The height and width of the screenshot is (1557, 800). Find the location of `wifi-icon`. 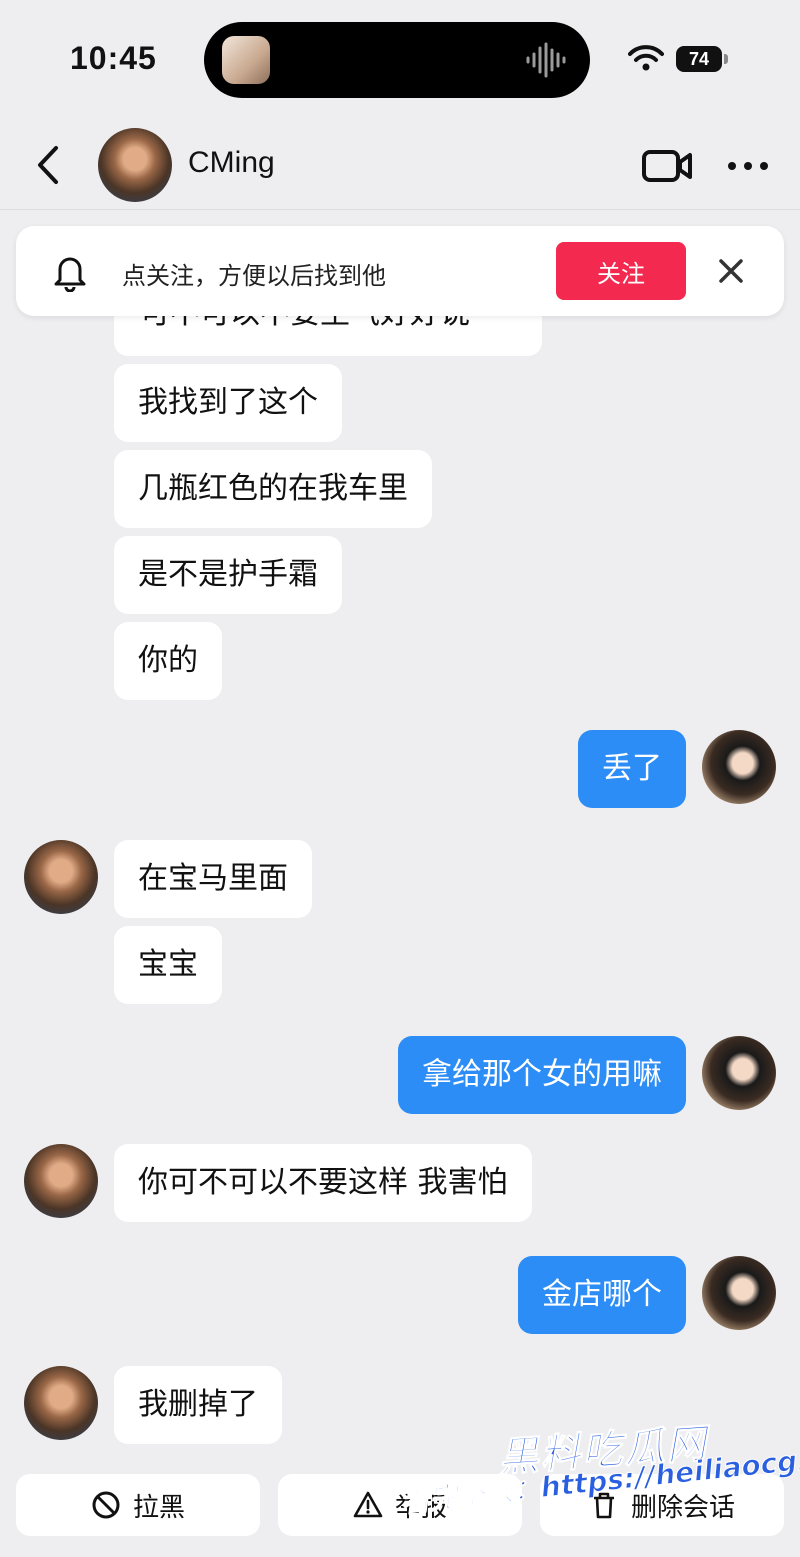

wifi-icon is located at coordinates (646, 58).